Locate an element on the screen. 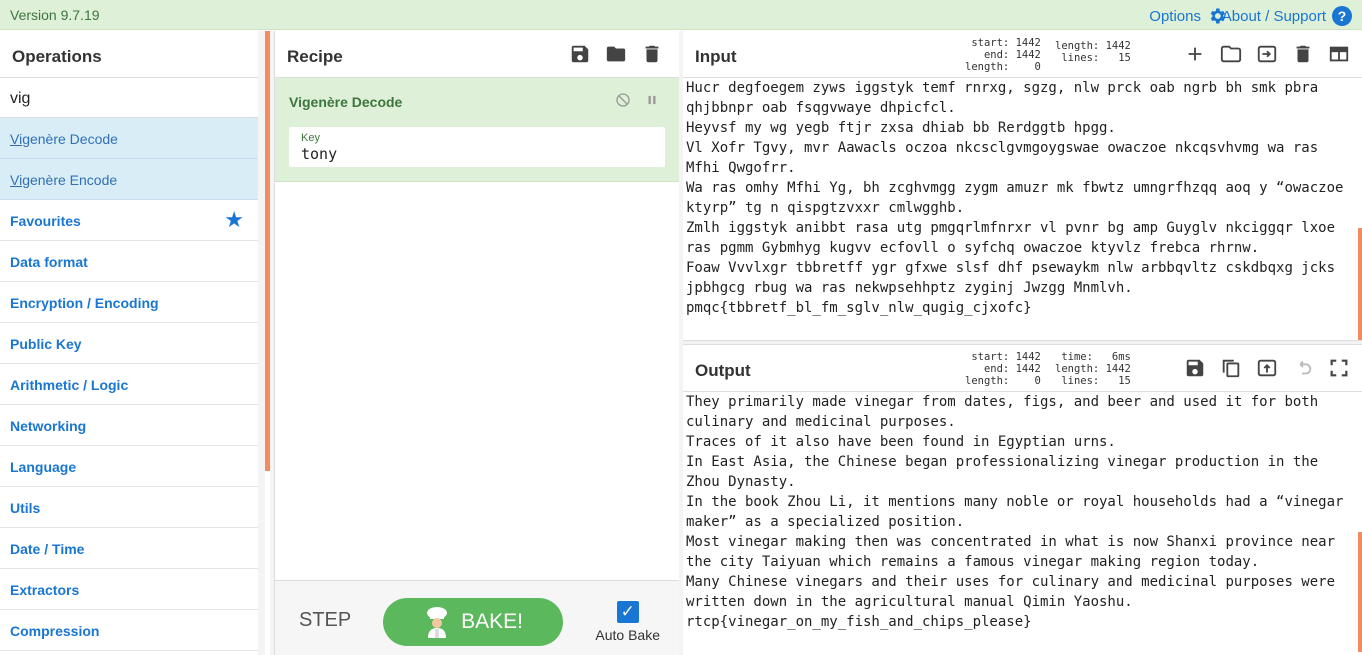 The image size is (1362, 655). category-networking: Networking is located at coordinates (129, 425).